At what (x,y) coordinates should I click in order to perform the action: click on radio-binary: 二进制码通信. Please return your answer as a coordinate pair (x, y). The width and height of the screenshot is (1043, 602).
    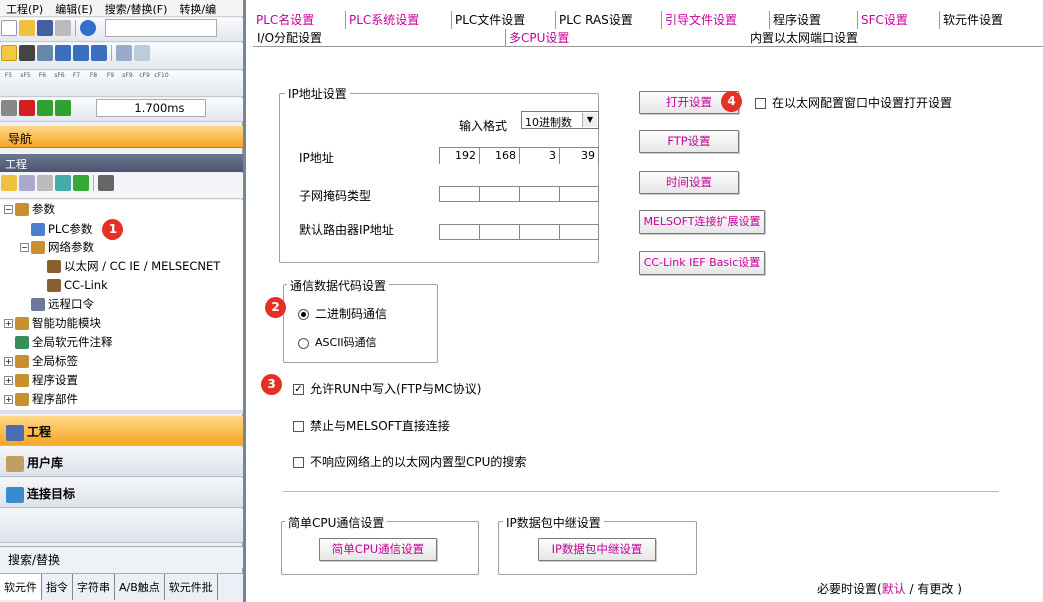
    Looking at the image, I should click on (342, 313).